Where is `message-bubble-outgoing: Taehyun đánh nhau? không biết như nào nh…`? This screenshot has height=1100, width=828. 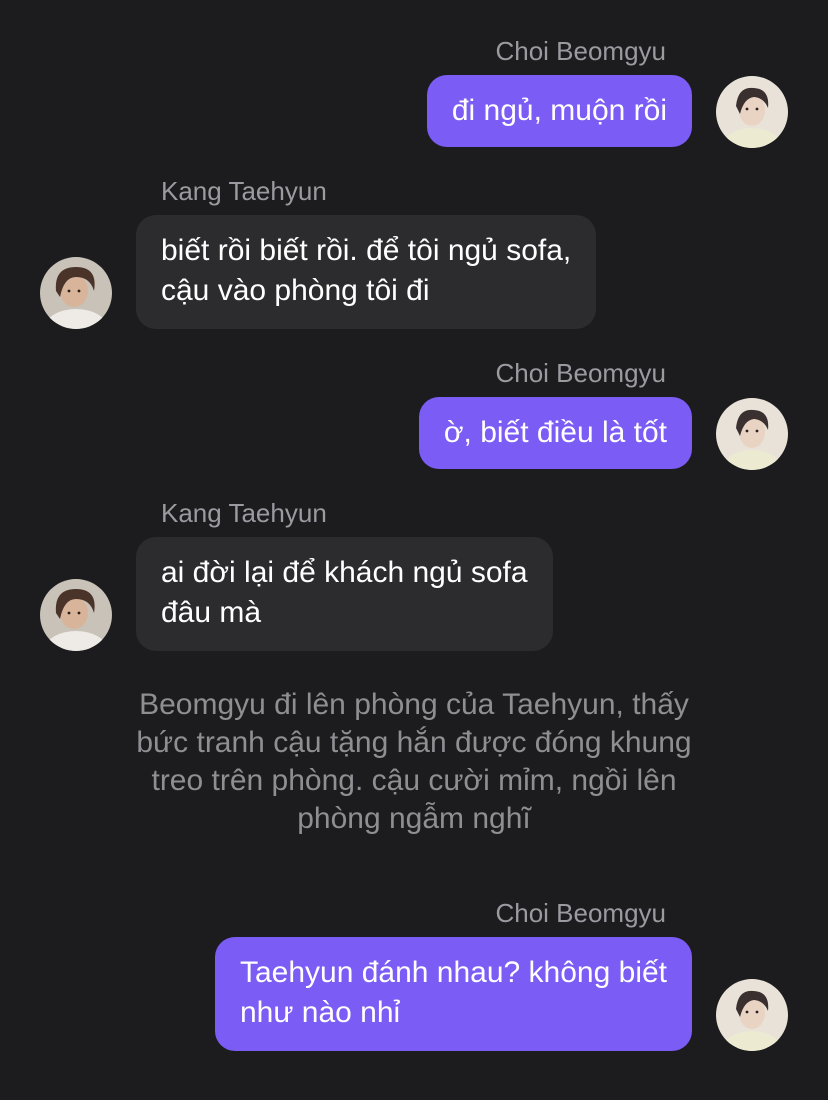 message-bubble-outgoing: Taehyun đánh nhau? không biết như nào nh… is located at coordinates (453, 994).